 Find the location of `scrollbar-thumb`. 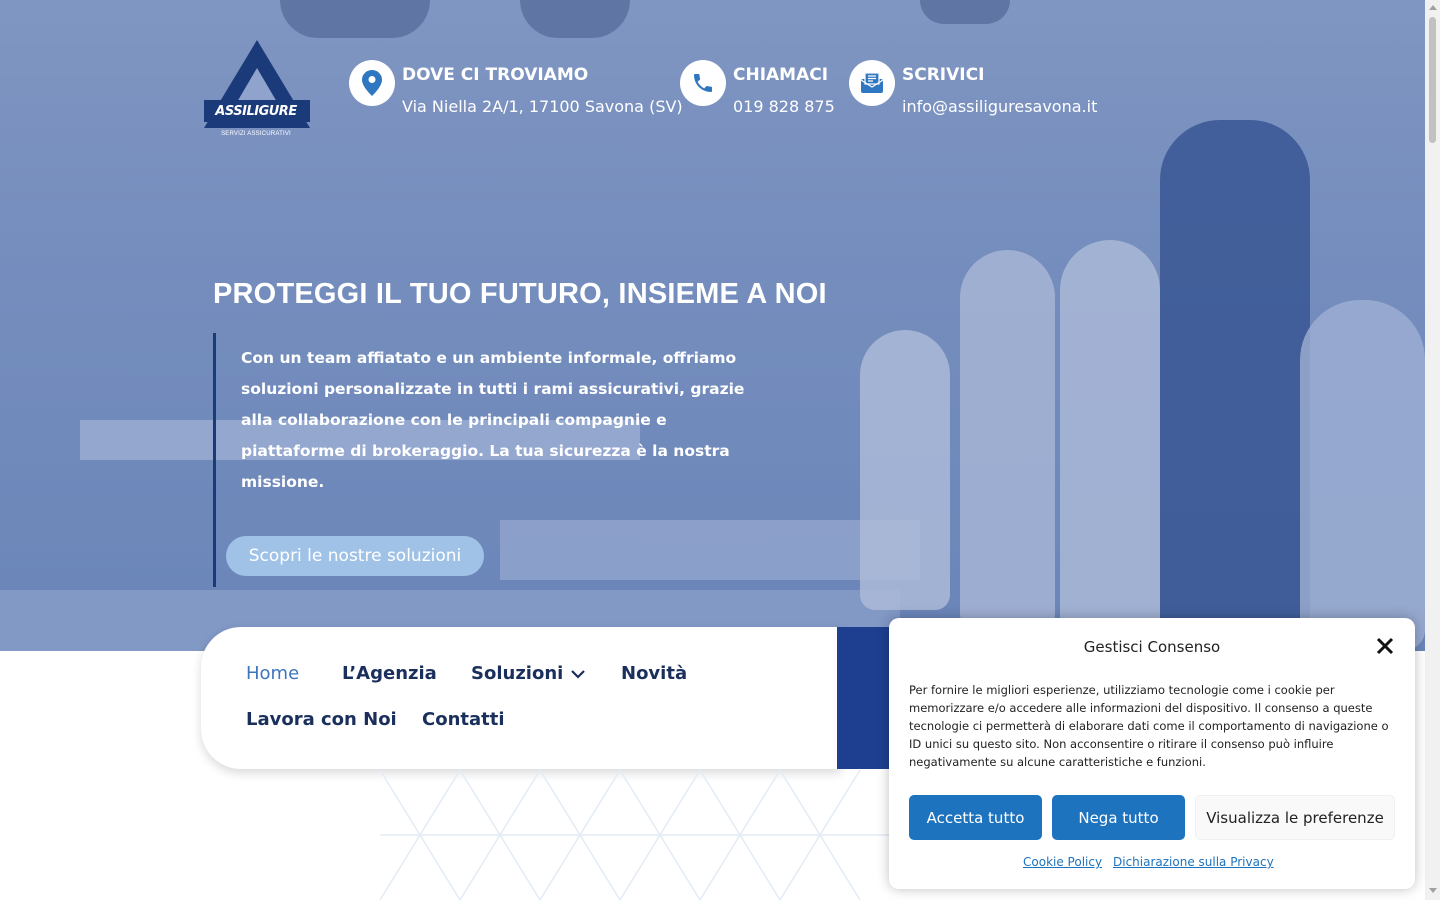

scrollbar-thumb is located at coordinates (1432, 80).